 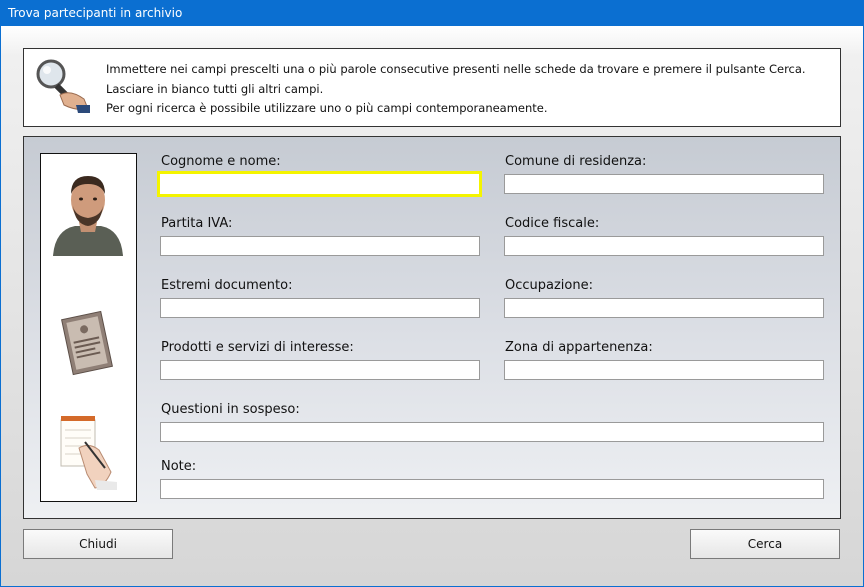 I want to click on image-sidebar, so click(x=88, y=327).